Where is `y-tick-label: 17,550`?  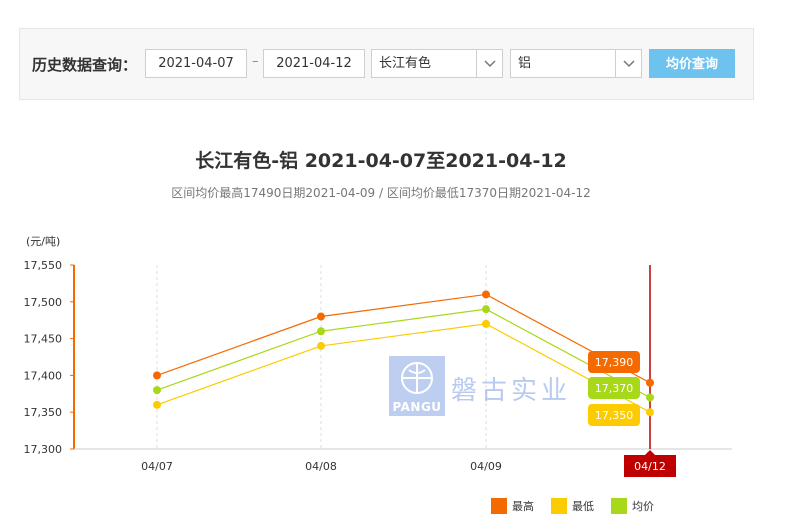 y-tick-label: 17,550 is located at coordinates (43, 265).